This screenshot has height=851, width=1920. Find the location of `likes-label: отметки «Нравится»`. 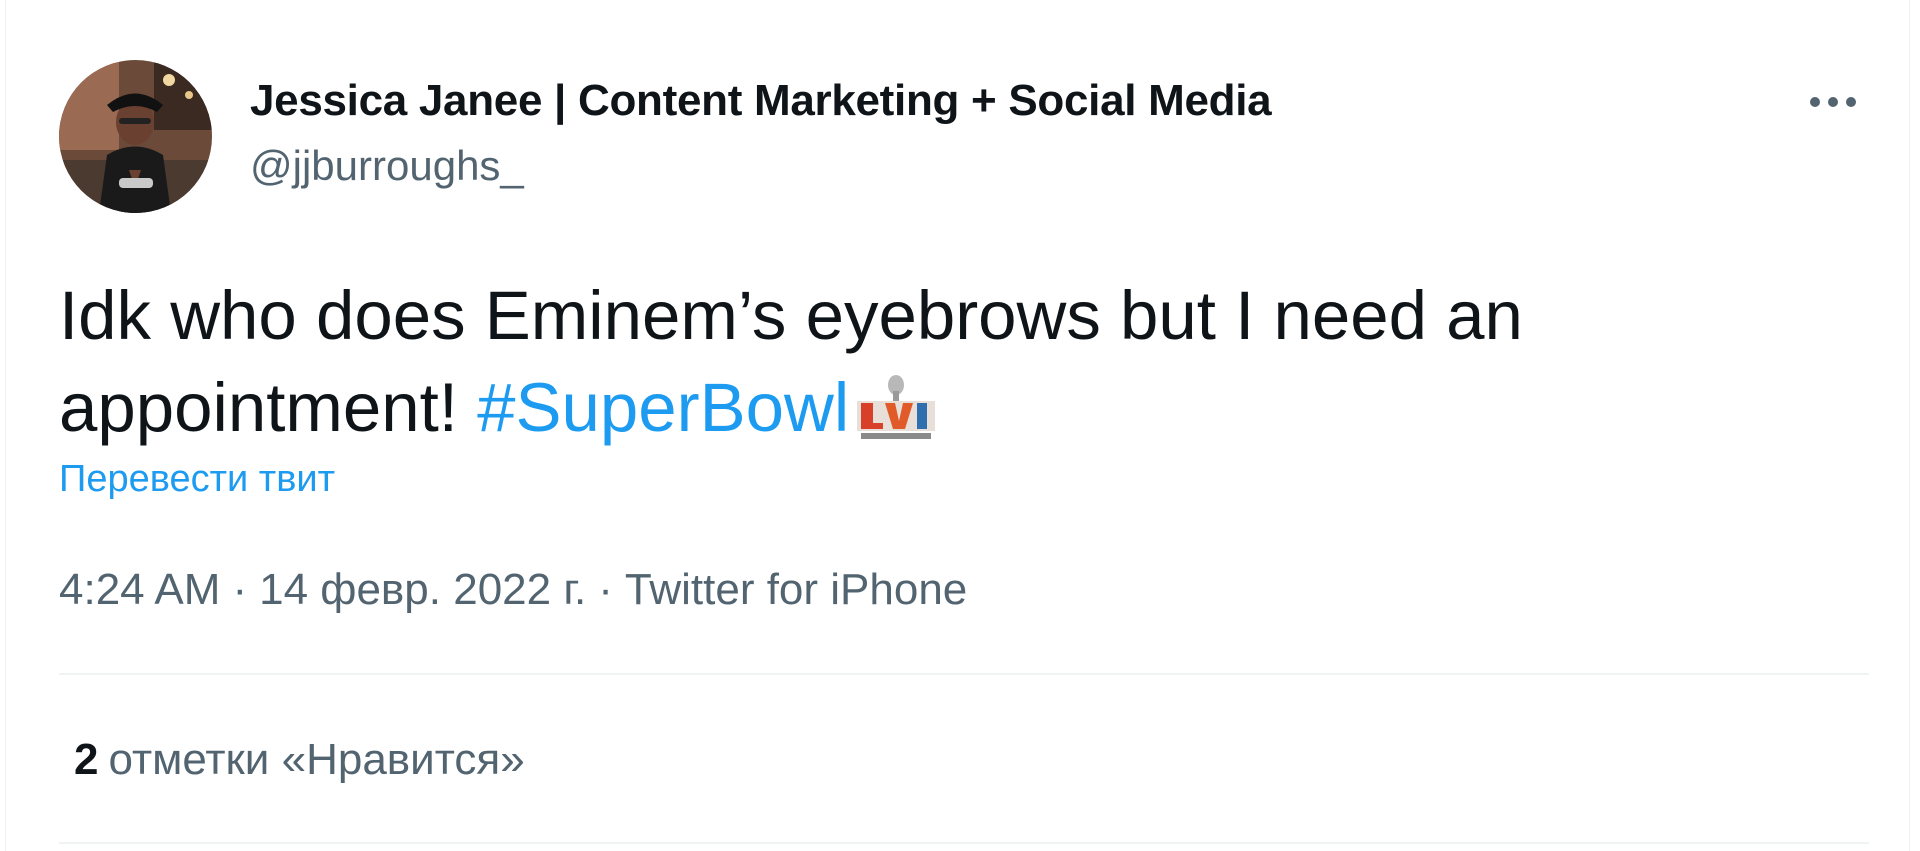

likes-label: отметки «Нравится» is located at coordinates (316, 759).